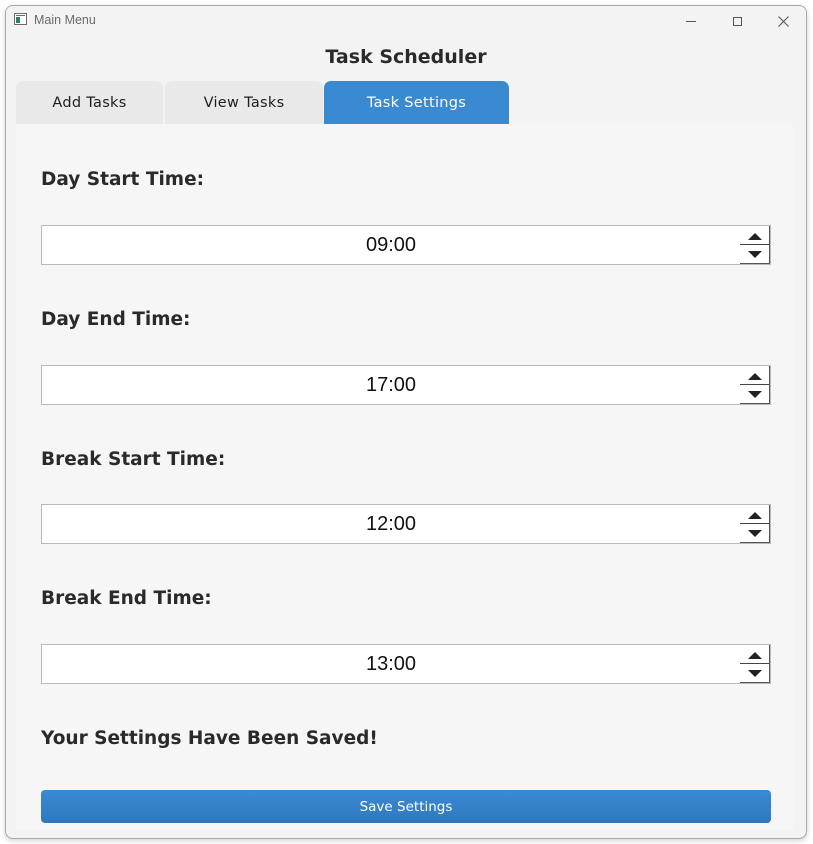 The image size is (813, 844). Describe the element at coordinates (126, 598) in the screenshot. I see `break-end-label: Break End Time:` at that location.